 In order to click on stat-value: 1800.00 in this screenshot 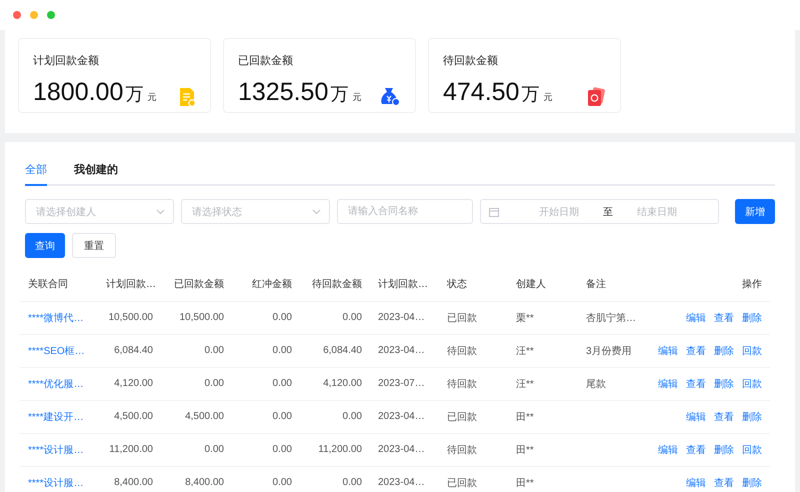, I will do `click(78, 92)`.